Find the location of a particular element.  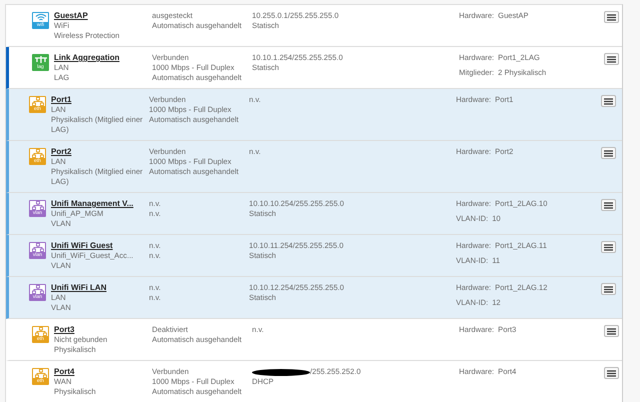

interface-name-link: Port4 is located at coordinates (101, 372).